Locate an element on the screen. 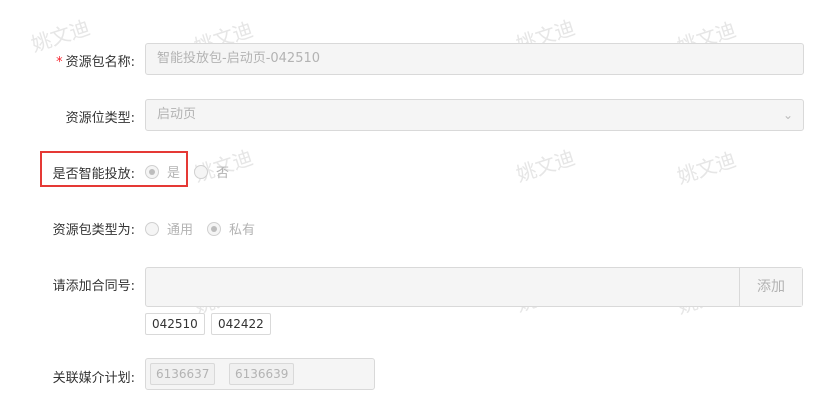  smart-delivery-yes-radio: 是 is located at coordinates (162, 171).